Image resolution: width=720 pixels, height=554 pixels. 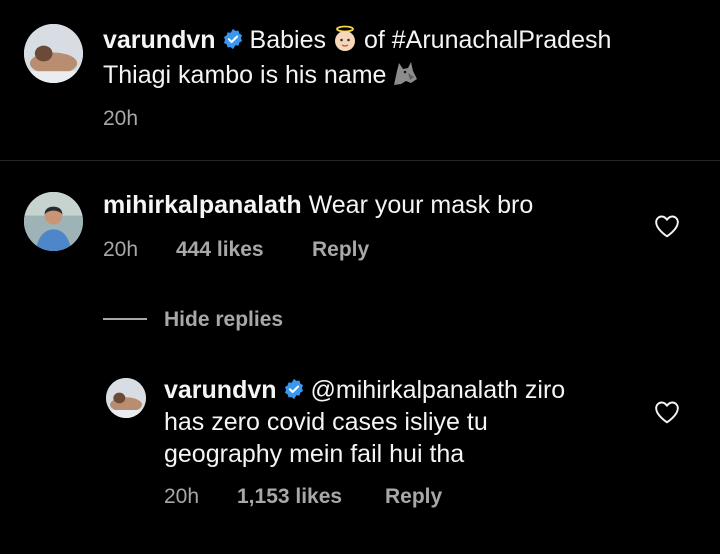 What do you see at coordinates (340, 250) in the screenshot?
I see `comment-reply-button: Reply` at bounding box center [340, 250].